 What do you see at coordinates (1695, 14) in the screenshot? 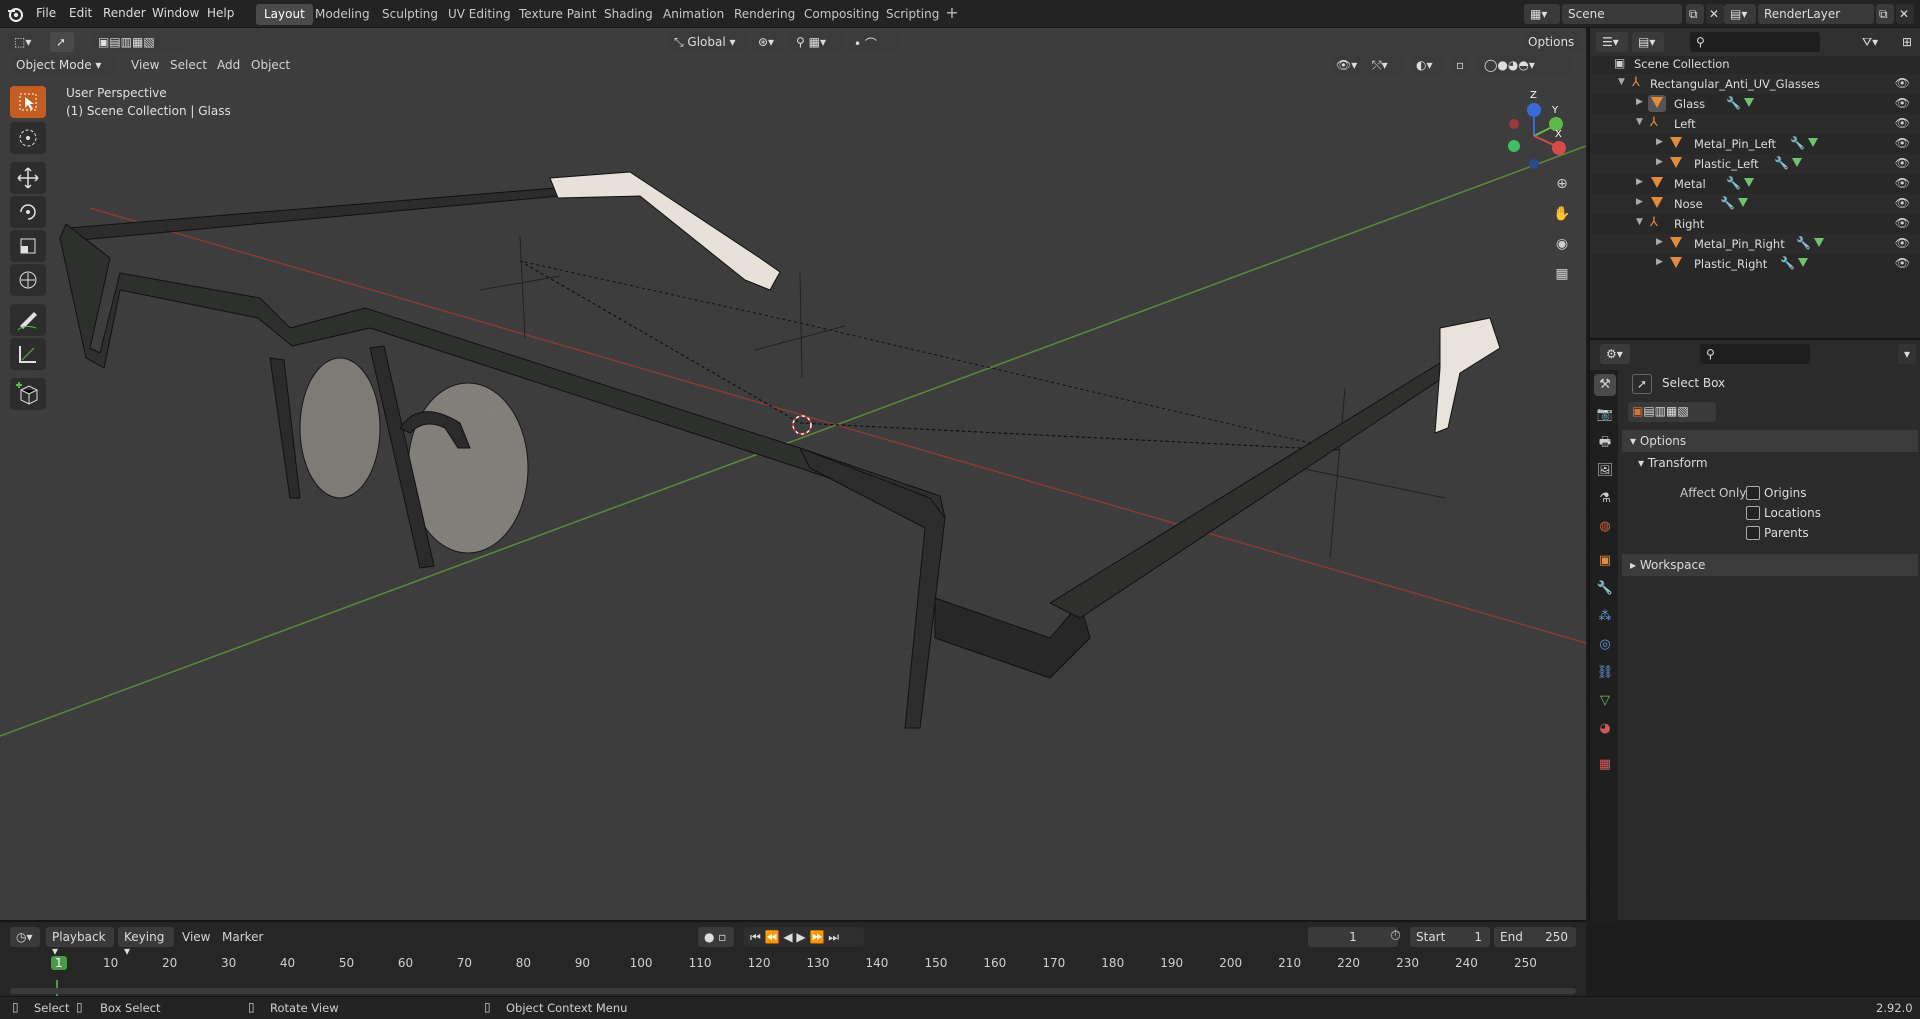
I see `scene-copy-icon: ⧉` at bounding box center [1695, 14].